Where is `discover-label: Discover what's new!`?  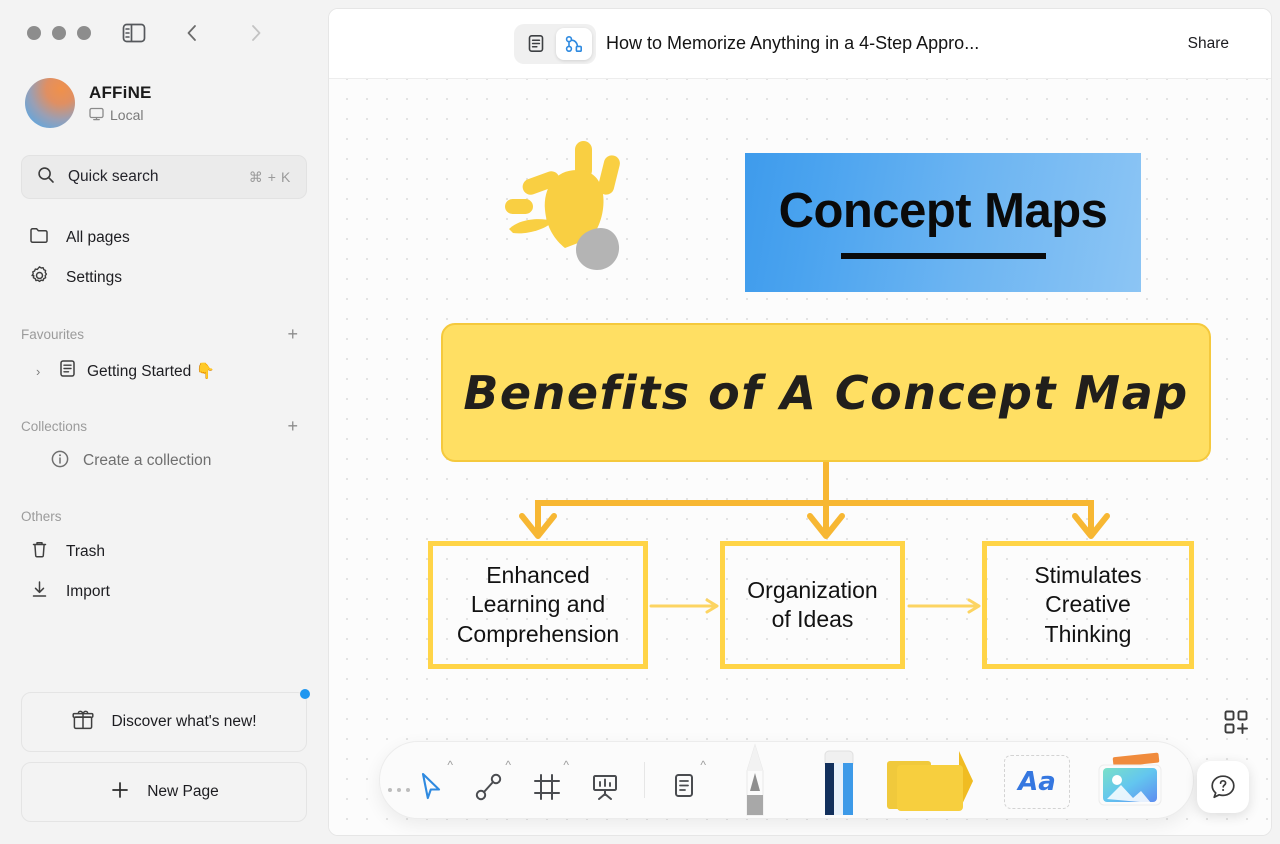
discover-label: Discover what's new! is located at coordinates (184, 721).